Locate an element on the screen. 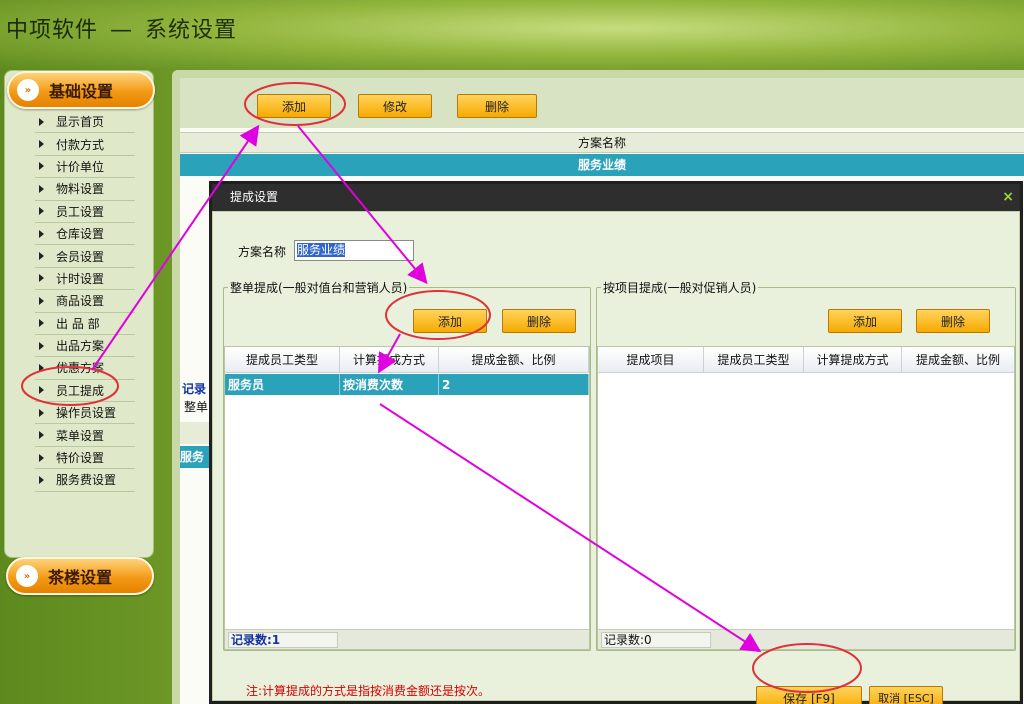 The height and width of the screenshot is (704, 1024). commission-note: 注:计算提成的方式是指按消费金额还是按次。 is located at coordinates (368, 691).